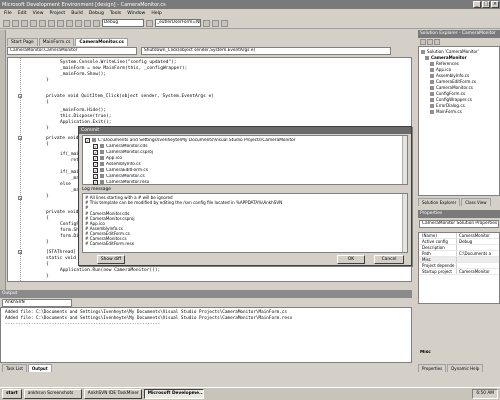 Image resolution: width=500 pixels, height=400 pixels. Describe the element at coordinates (444, 63) in the screenshot. I see `solution-item: References` at that location.